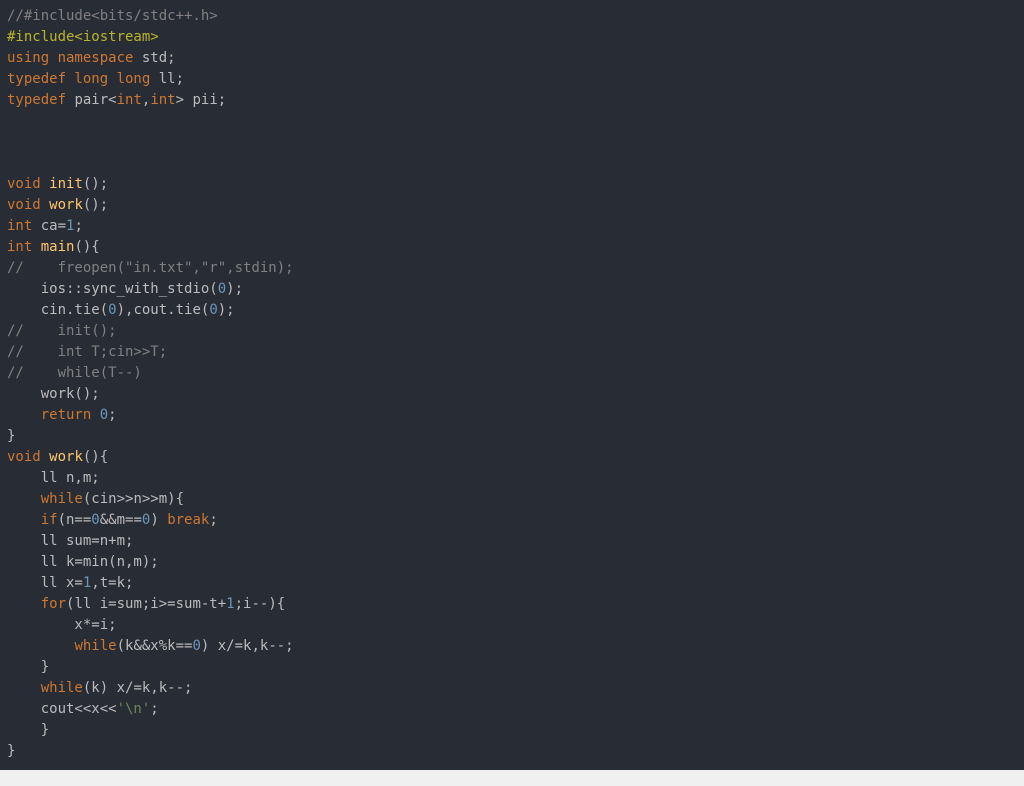 This screenshot has height=786, width=1024. Describe the element at coordinates (159, 520) in the screenshot. I see `code-text: )` at that location.